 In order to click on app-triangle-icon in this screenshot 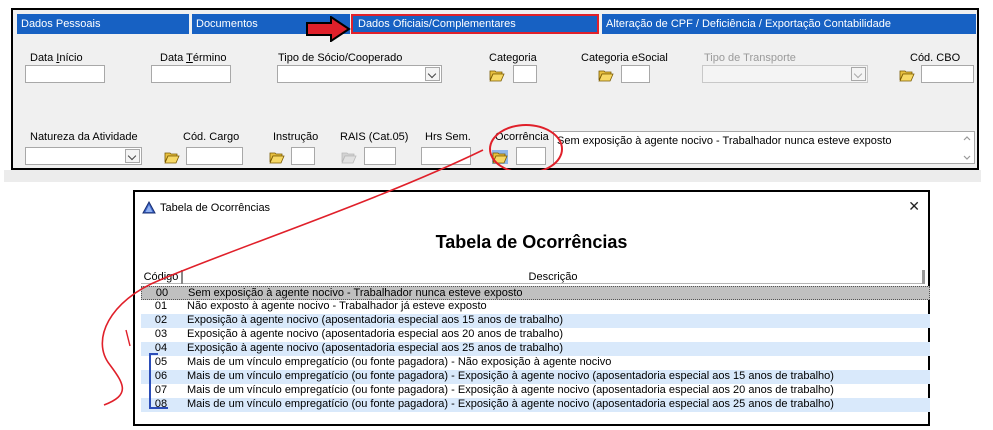, I will do `click(149, 207)`.